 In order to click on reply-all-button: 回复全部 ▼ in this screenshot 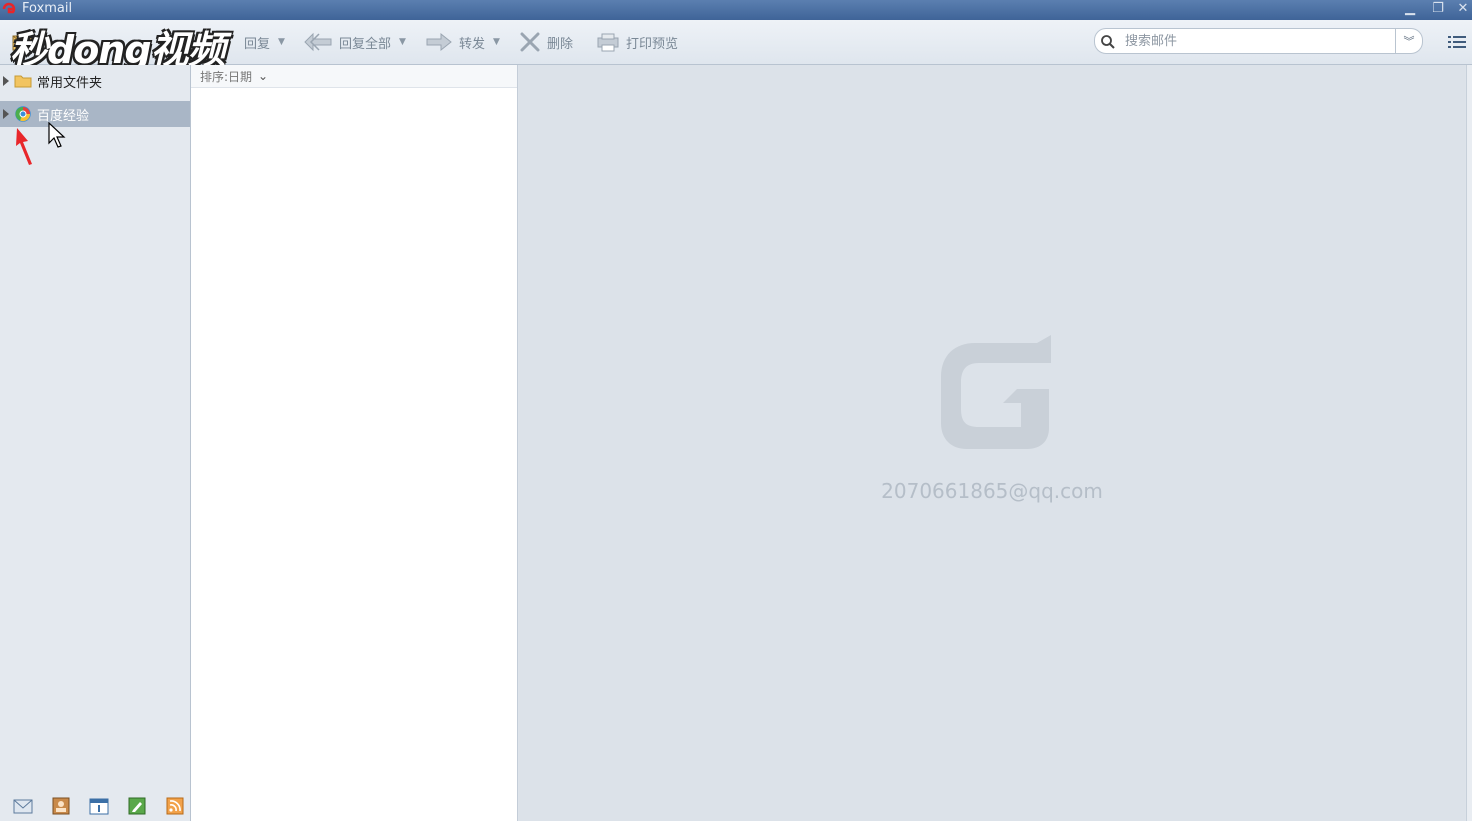, I will do `click(354, 42)`.